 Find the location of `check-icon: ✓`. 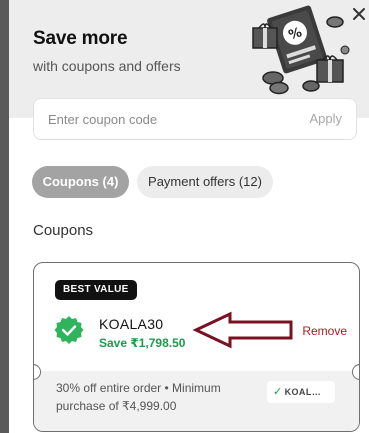

check-icon: ✓ is located at coordinates (278, 392).